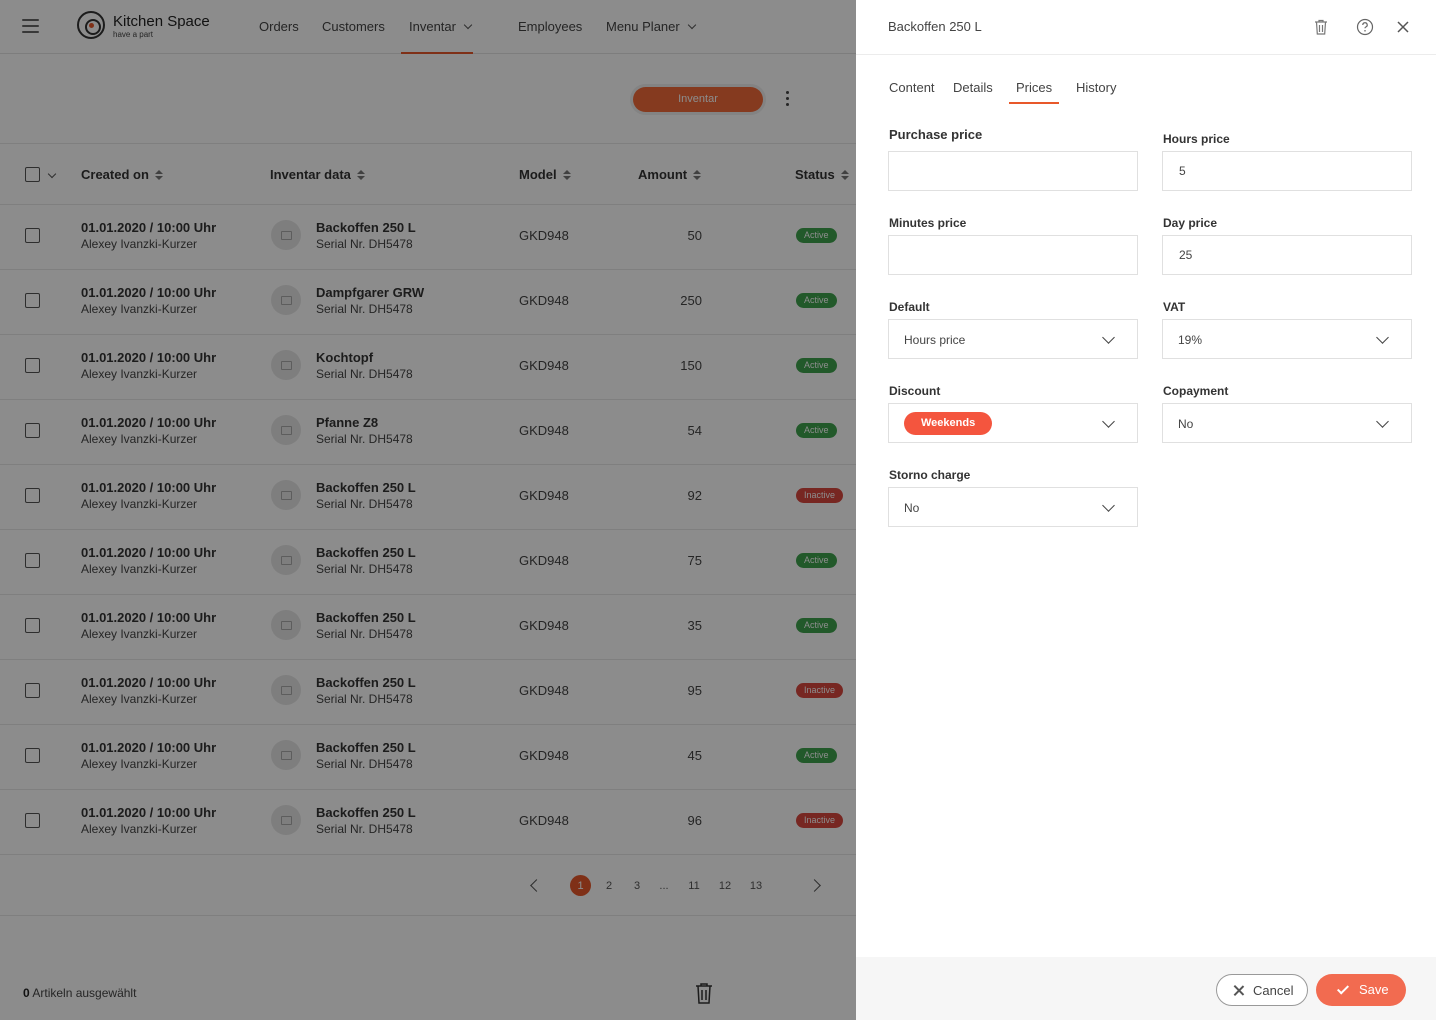  Describe the element at coordinates (1146, 27) in the screenshot. I see `drawer-header: Backoffen 250 L` at that location.